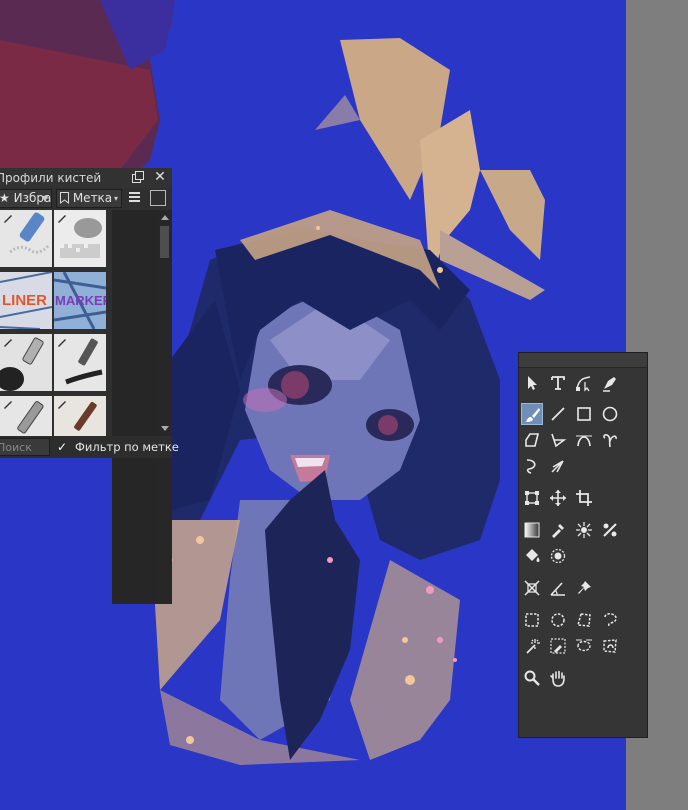 Image resolution: width=688 pixels, height=810 pixels. What do you see at coordinates (64, 447) in the screenshot?
I see `filter-by-tag-checkbox: ✓` at bounding box center [64, 447].